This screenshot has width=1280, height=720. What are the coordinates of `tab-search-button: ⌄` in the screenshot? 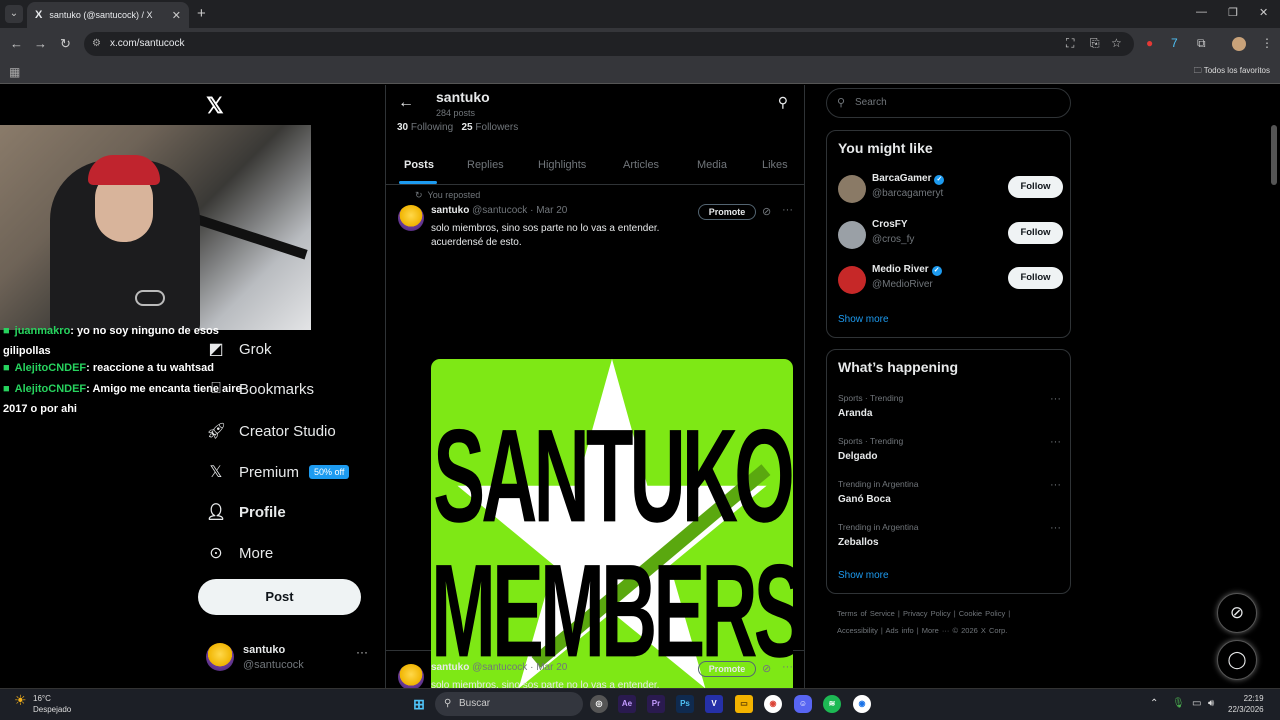 It's located at (14, 14).